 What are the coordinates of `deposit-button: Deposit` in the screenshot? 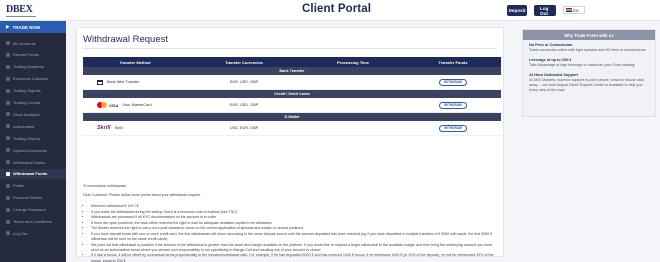 It's located at (517, 10).